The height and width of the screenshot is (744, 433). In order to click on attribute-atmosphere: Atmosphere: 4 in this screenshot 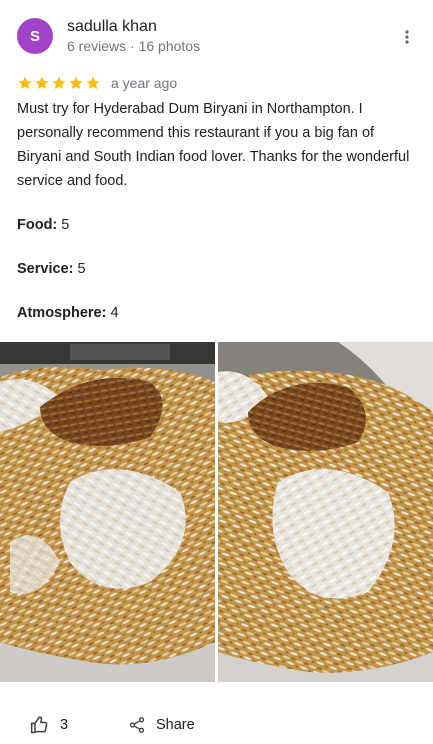, I will do `click(68, 313)`.